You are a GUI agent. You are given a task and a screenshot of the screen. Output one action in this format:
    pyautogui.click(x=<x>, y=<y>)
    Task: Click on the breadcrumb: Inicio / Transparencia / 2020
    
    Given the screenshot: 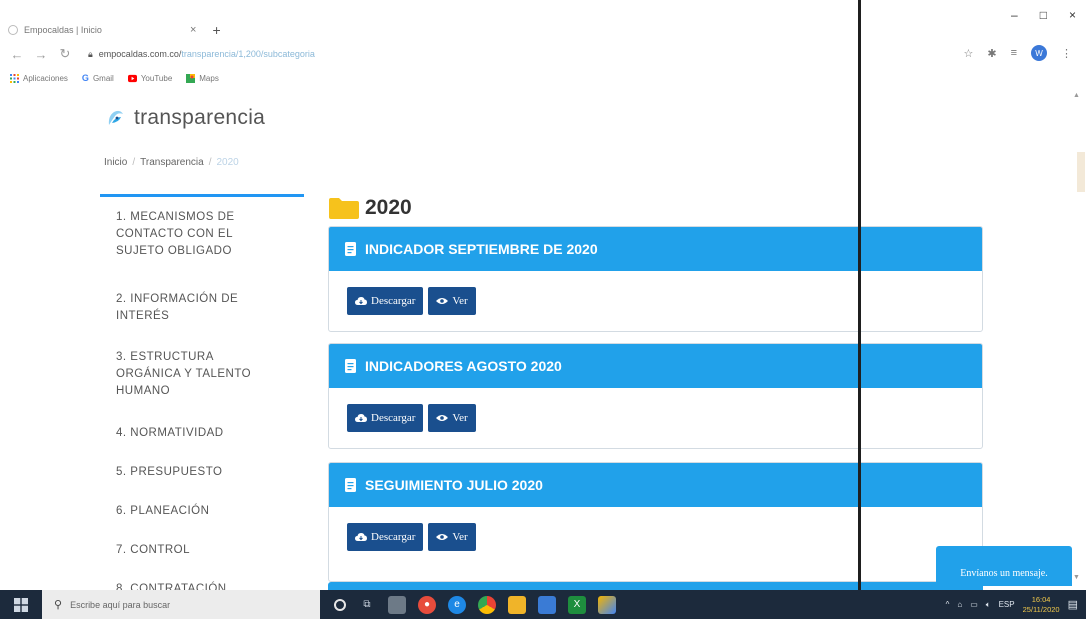 What is the action you would take?
    pyautogui.click(x=171, y=162)
    